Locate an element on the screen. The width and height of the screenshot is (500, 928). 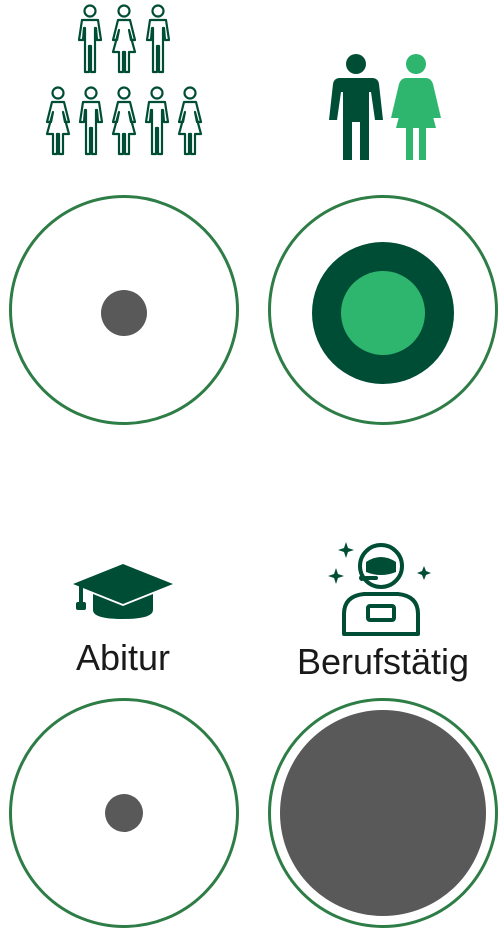
abitur-proportion-circle is located at coordinates (124, 813).